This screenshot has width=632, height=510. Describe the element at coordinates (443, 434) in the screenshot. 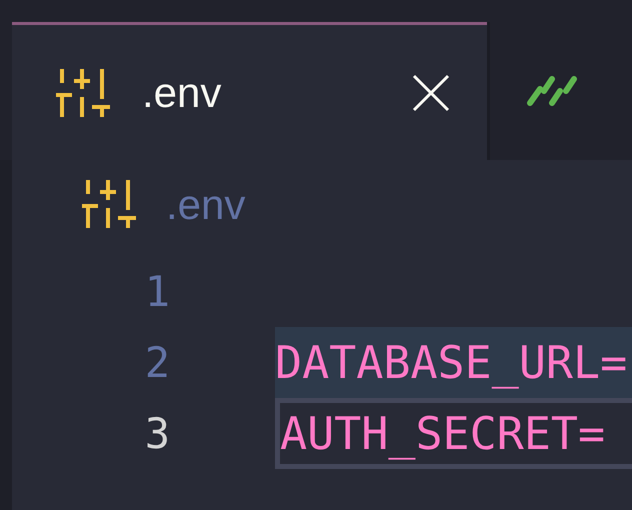

I see `code-token: AUTH_SECRET=` at that location.